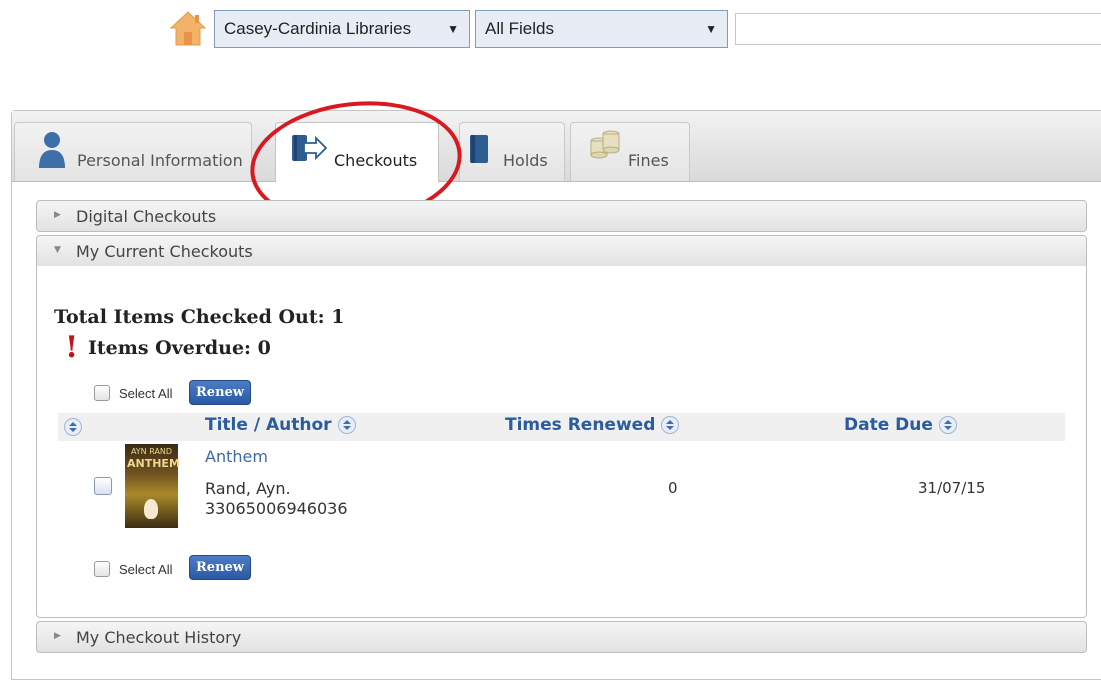  What do you see at coordinates (561, 251) in the screenshot?
I see `current-checkouts-header: ▼ My Current Checkouts` at bounding box center [561, 251].